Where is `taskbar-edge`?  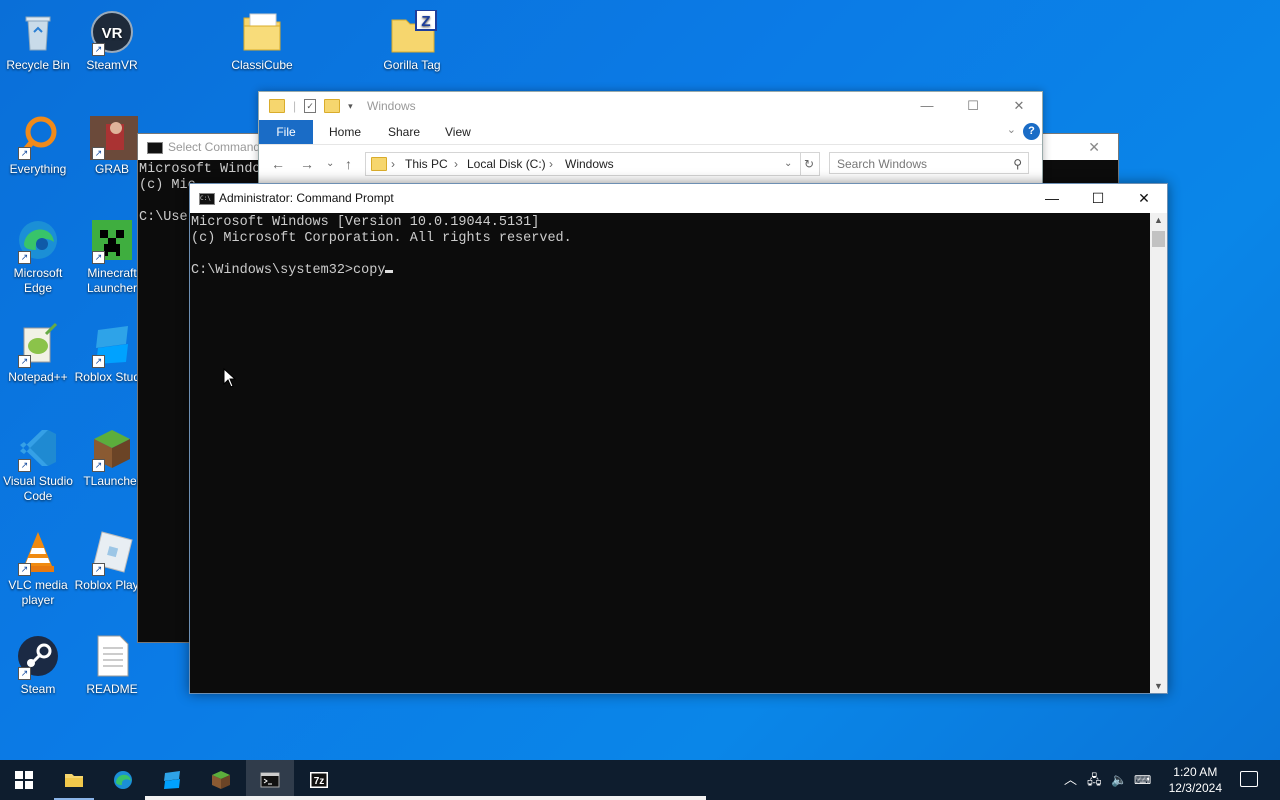 taskbar-edge is located at coordinates (123, 780).